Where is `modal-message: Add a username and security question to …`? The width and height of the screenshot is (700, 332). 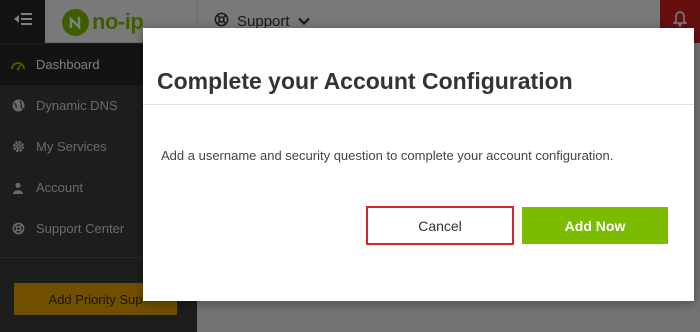
modal-message: Add a username and security question to … is located at coordinates (387, 155).